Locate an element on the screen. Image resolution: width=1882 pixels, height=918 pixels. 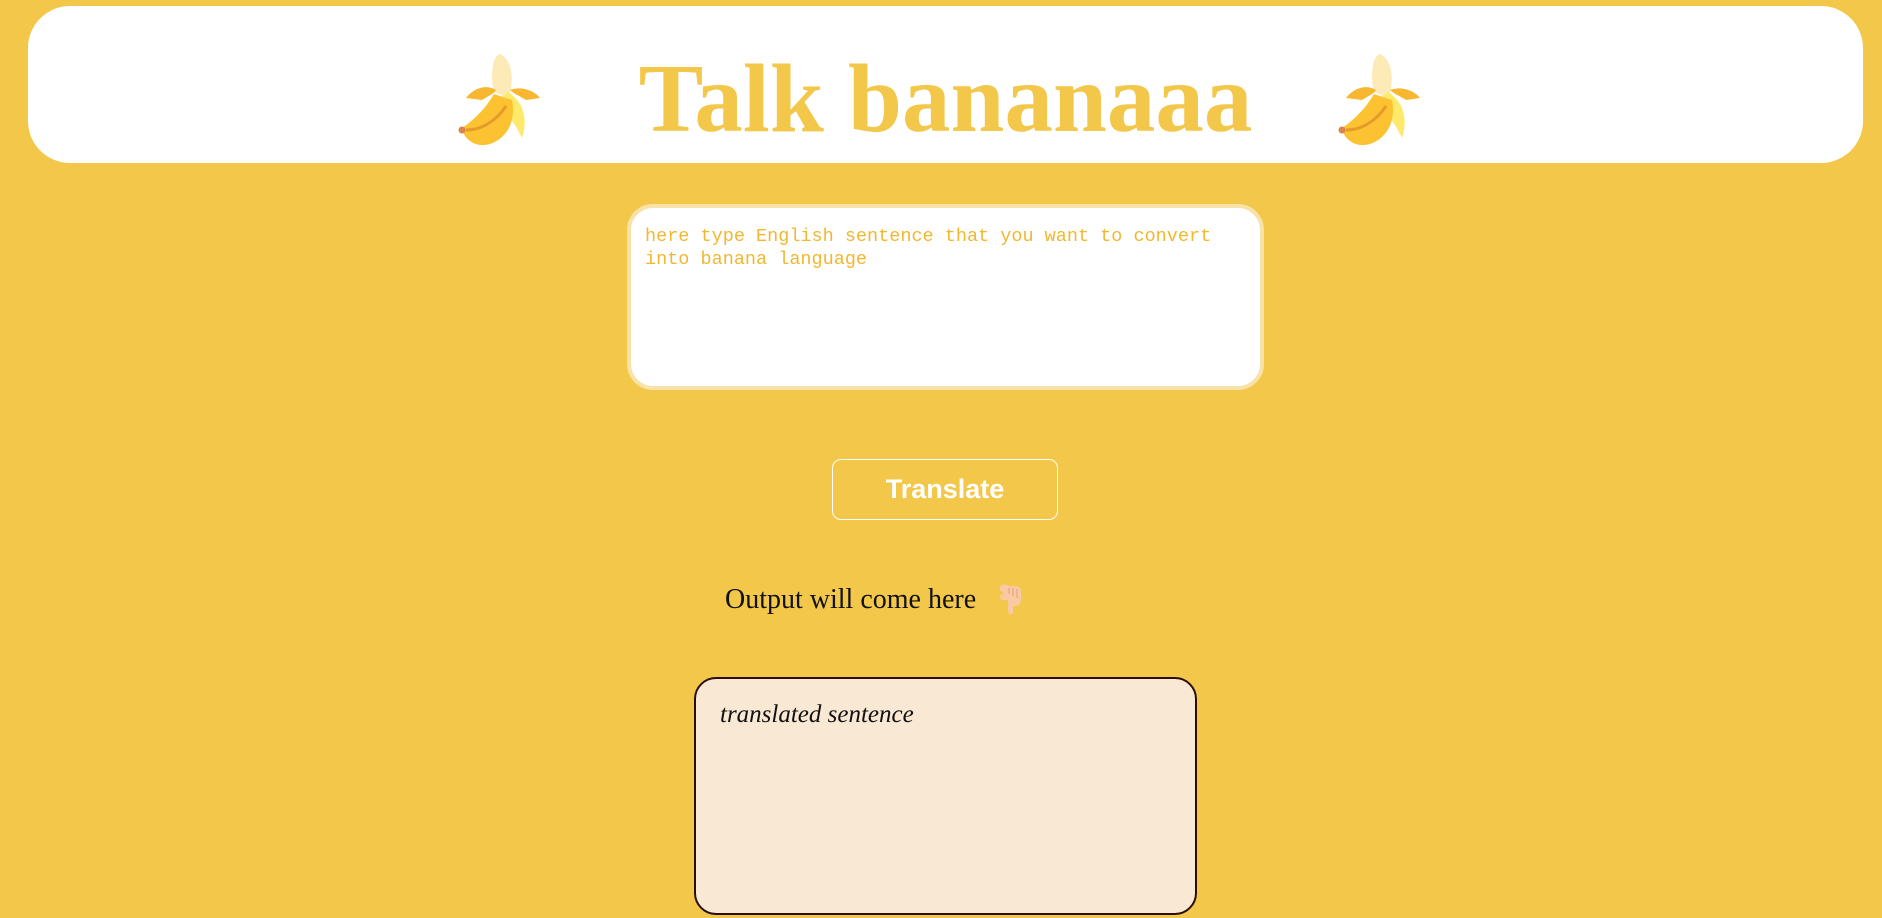
page-title: Talk bananaaa is located at coordinates (945, 98).